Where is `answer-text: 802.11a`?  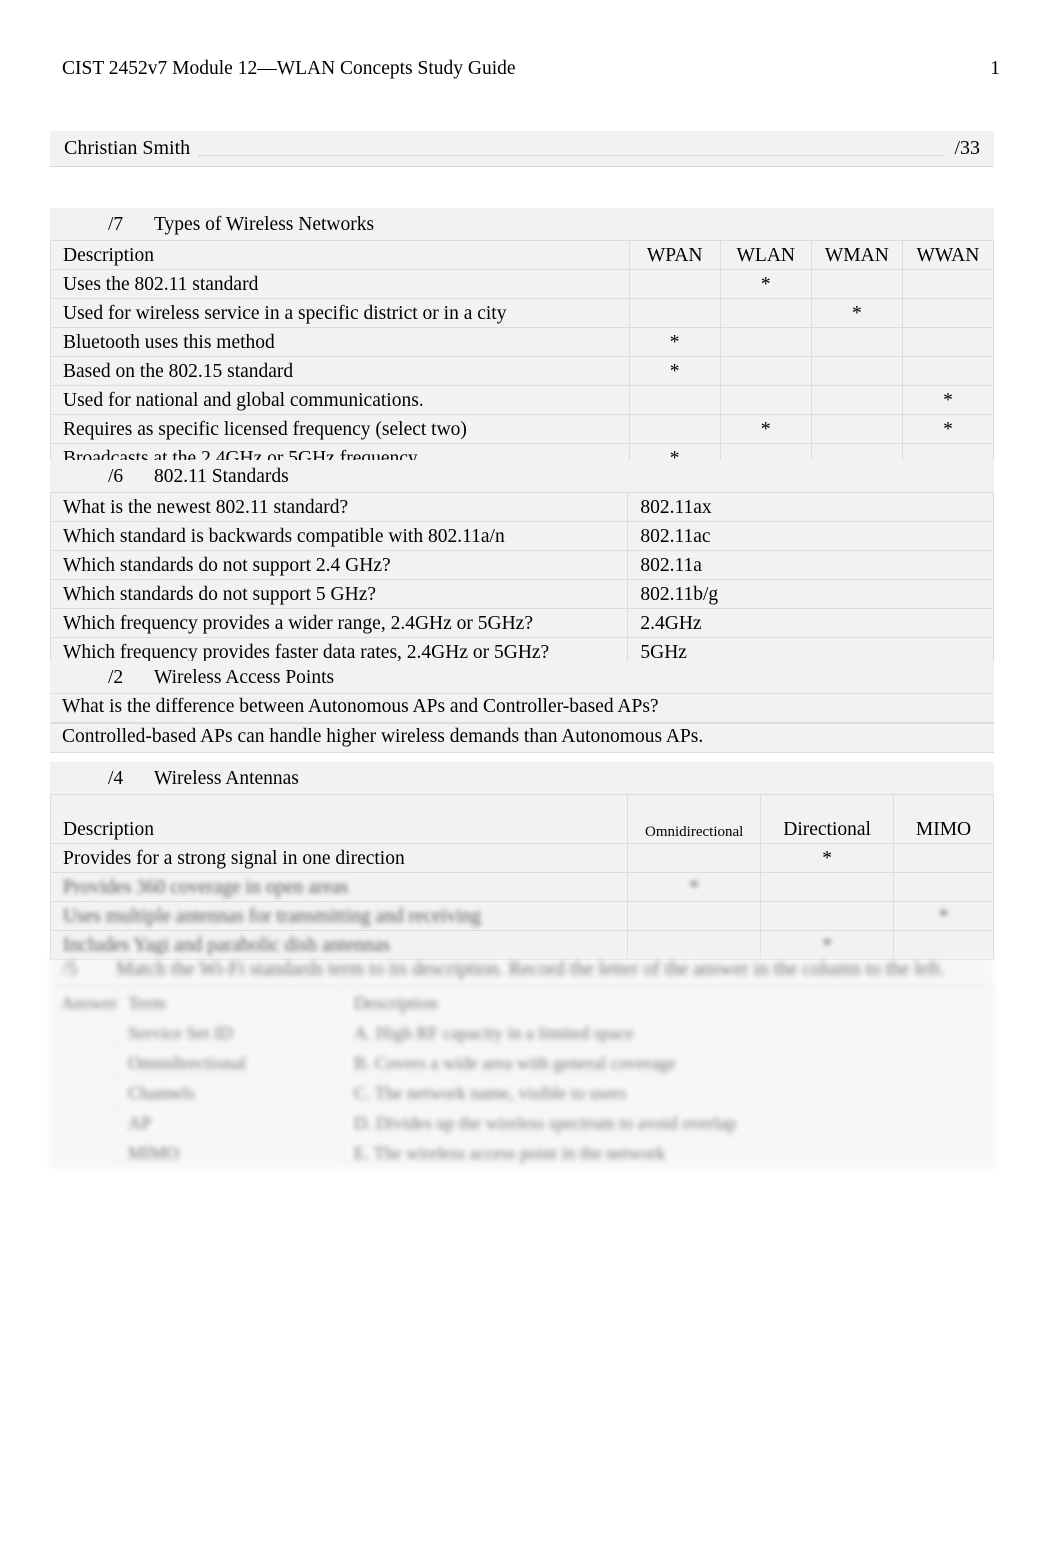
answer-text: 802.11a is located at coordinates (810, 565).